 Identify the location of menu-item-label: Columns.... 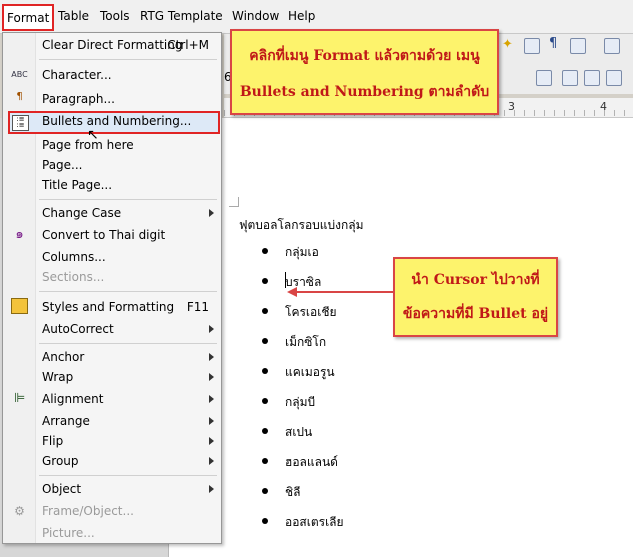
(74, 257).